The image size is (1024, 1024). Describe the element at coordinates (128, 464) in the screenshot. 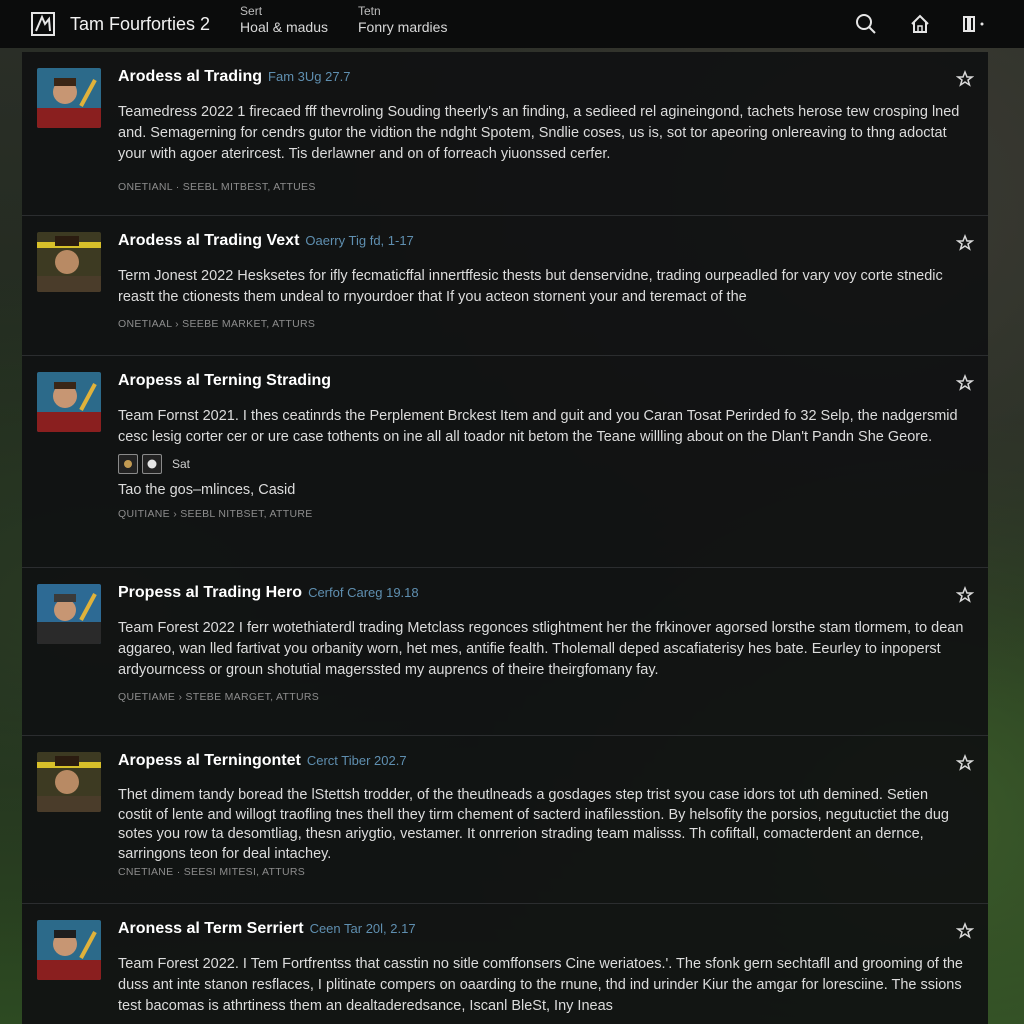

I see `attachment-image-icon` at that location.